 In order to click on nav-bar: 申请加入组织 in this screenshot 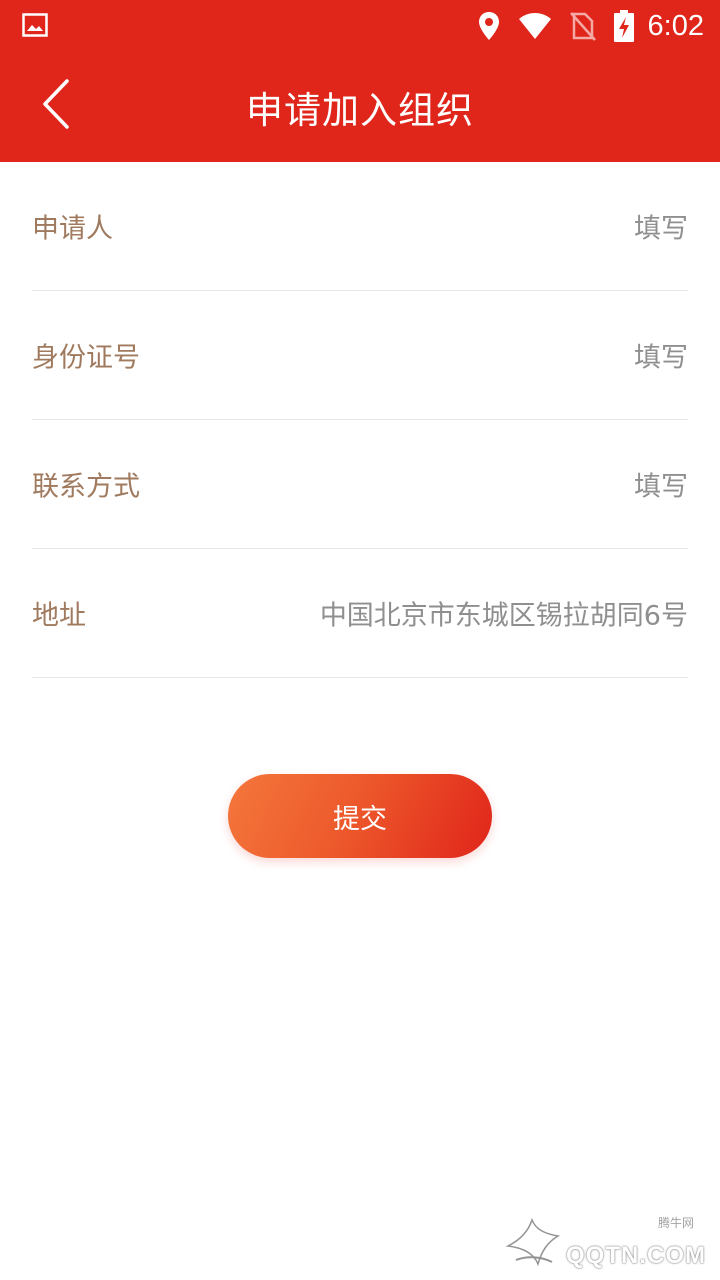, I will do `click(360, 107)`.